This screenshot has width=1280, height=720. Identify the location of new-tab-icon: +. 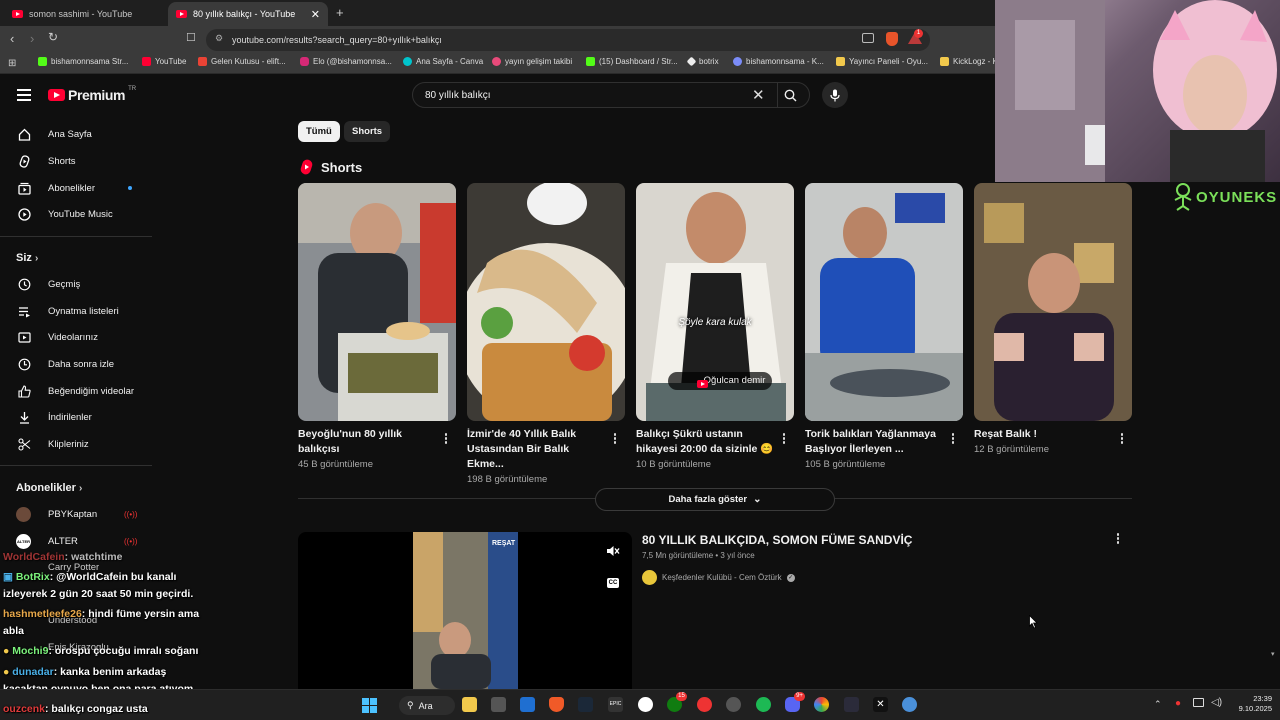
(340, 12).